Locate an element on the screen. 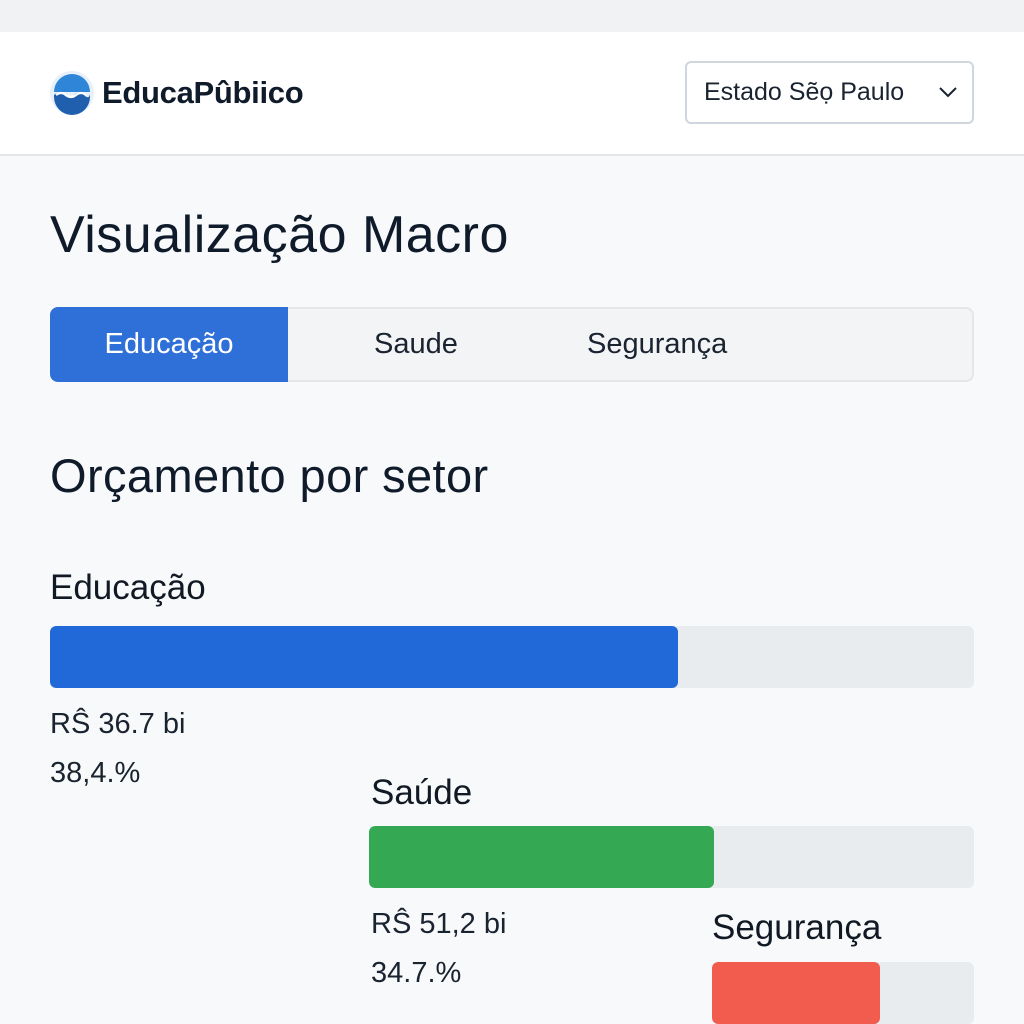 The width and height of the screenshot is (1024, 1024). sector-name: Segurança is located at coordinates (797, 927).